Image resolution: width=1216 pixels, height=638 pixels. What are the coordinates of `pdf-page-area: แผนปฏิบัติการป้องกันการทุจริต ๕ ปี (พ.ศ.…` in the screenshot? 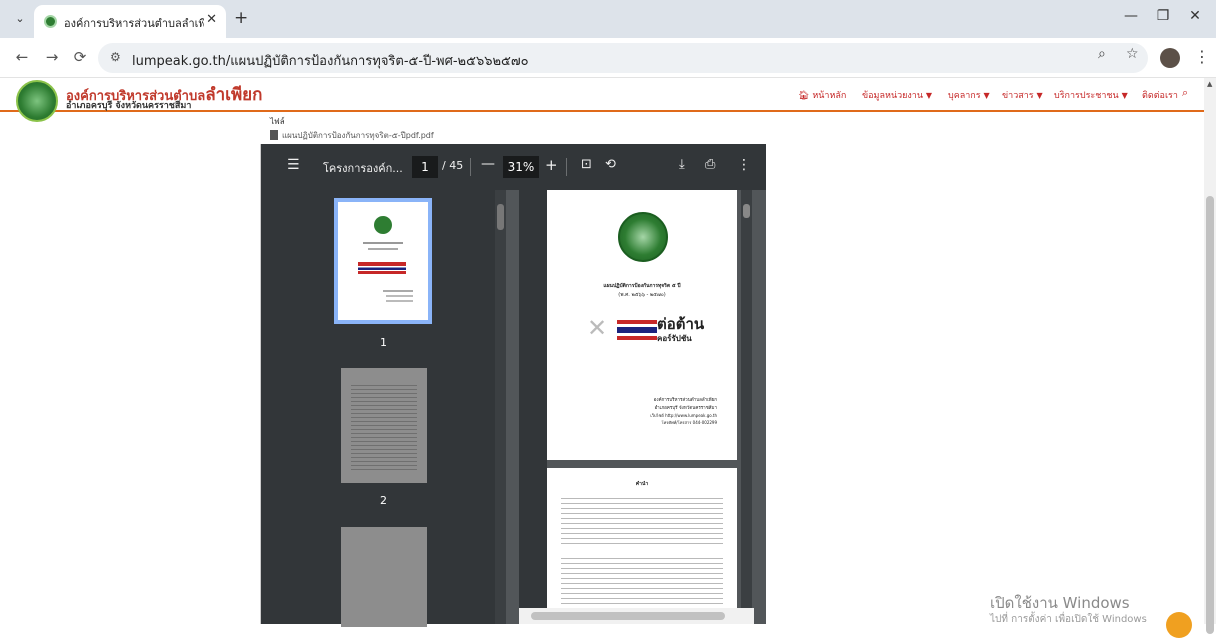 It's located at (642, 407).